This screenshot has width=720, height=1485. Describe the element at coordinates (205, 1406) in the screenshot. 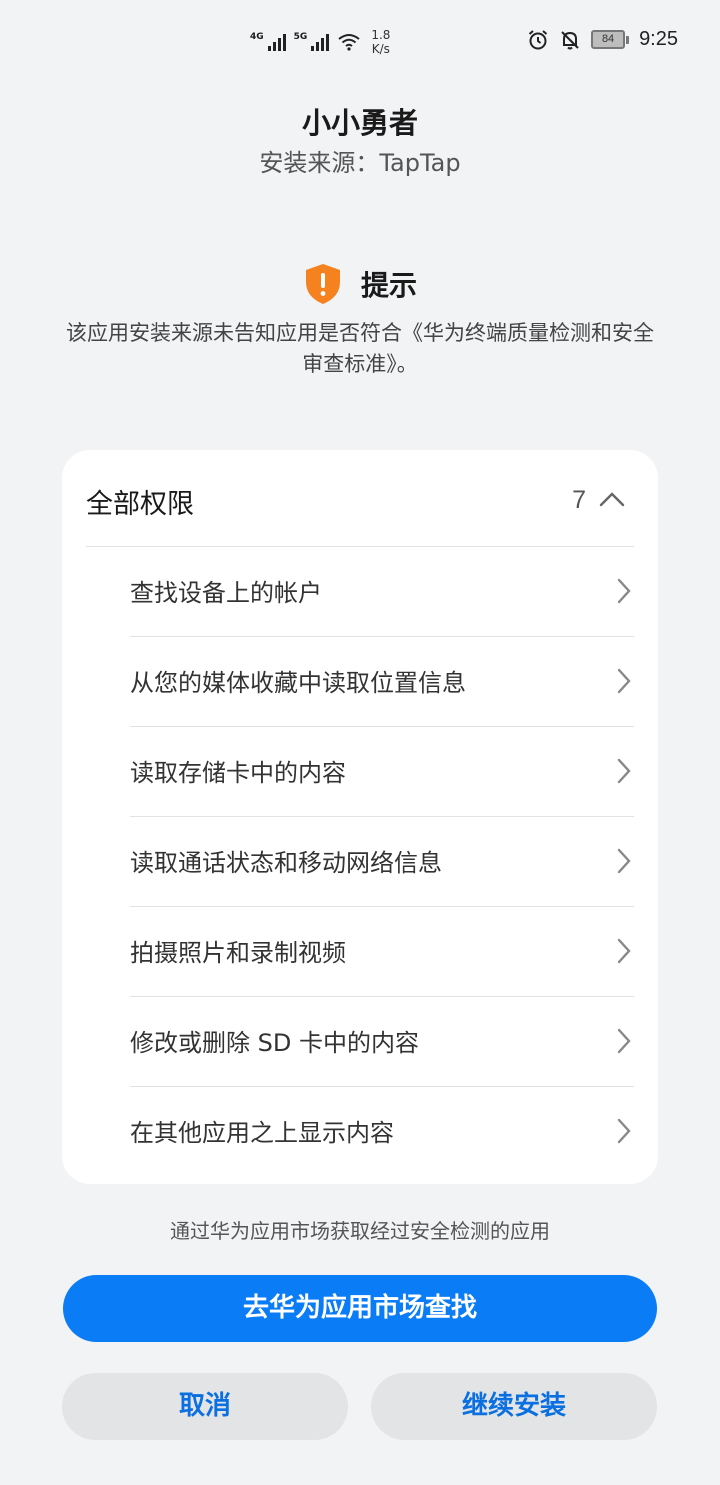

I see `cancel-button: 取消` at that location.